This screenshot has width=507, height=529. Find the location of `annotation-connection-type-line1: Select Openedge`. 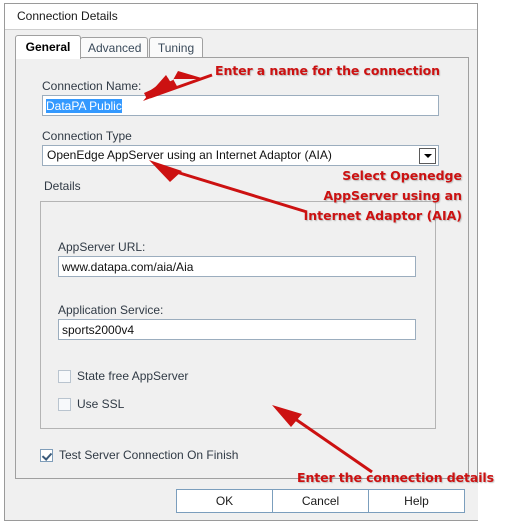

annotation-connection-type-line1: Select Openedge is located at coordinates (402, 175).